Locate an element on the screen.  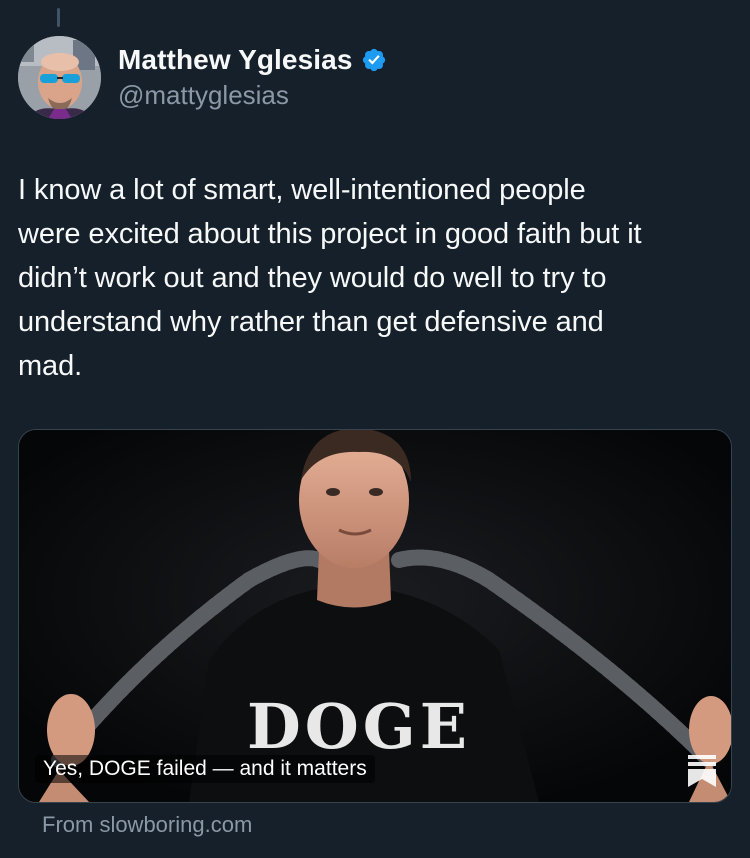
author-handle: @mattyglesias is located at coordinates (203, 95).